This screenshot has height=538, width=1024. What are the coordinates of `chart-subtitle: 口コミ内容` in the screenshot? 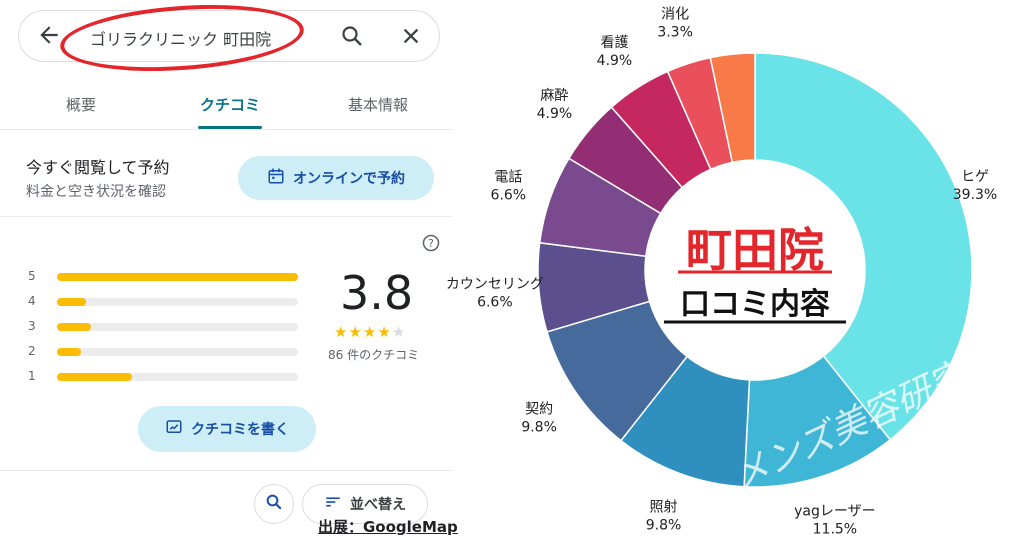 It's located at (755, 304).